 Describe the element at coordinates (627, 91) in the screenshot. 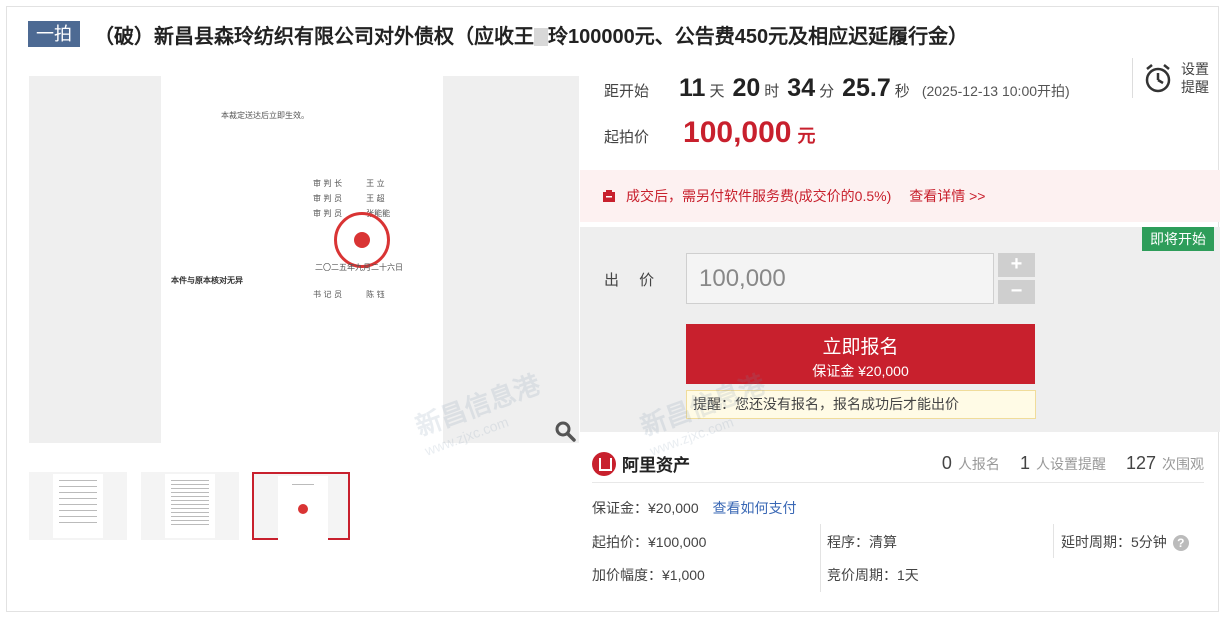

I see `countdown-label: 距开始` at that location.